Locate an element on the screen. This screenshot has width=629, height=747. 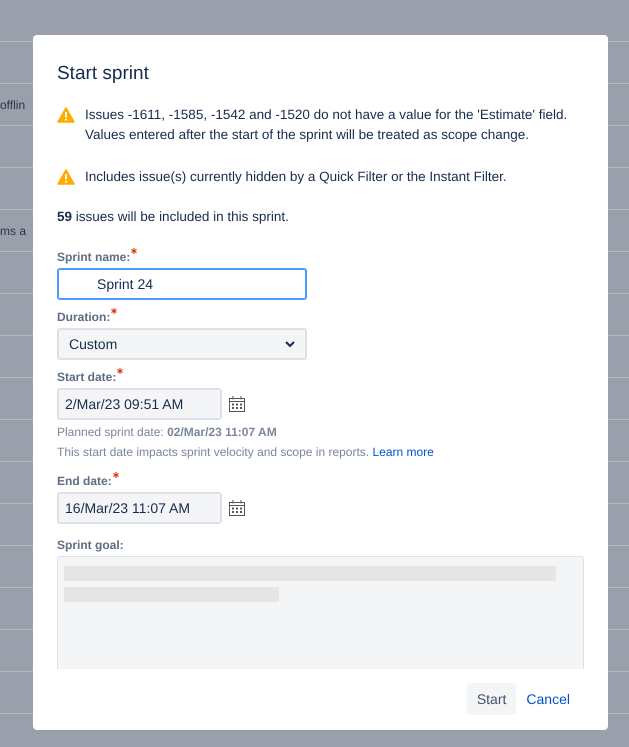
learn-more-link: Learn more is located at coordinates (403, 452).